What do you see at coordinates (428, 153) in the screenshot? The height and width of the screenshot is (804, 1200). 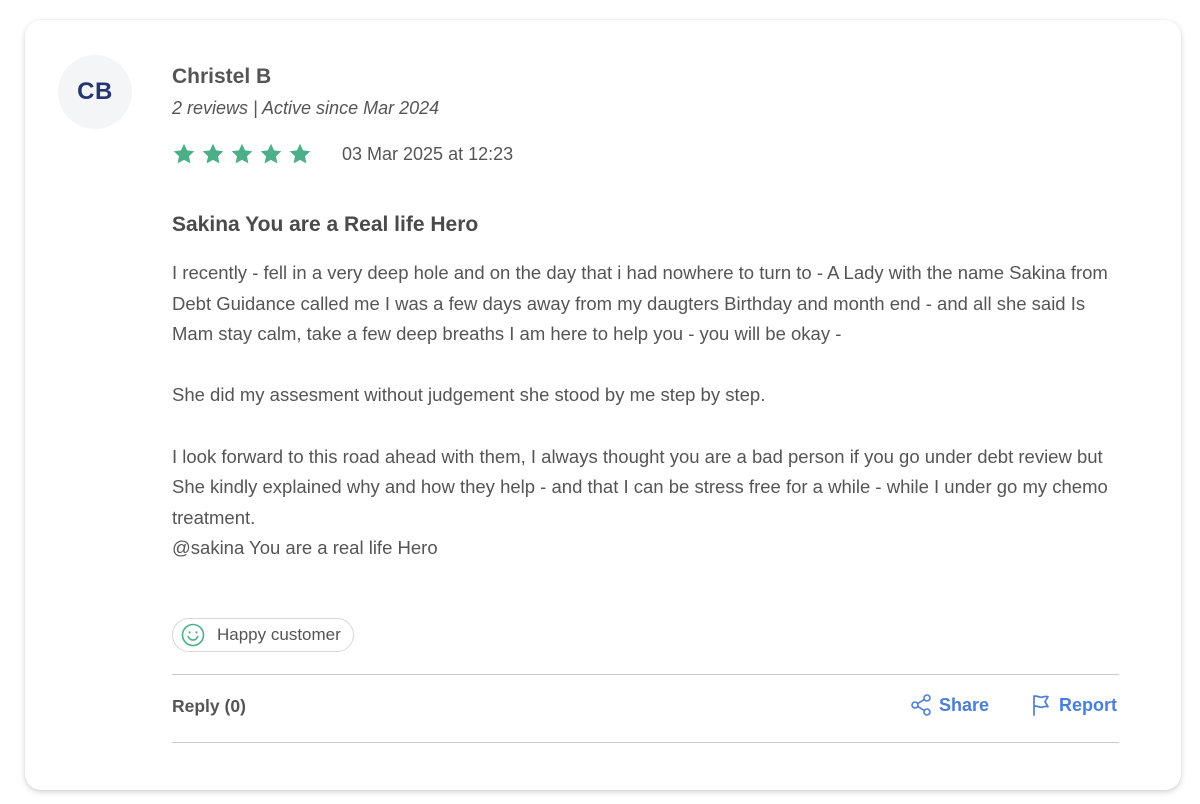 I see `review-date: 03 Mar 2025 at 12:23` at bounding box center [428, 153].